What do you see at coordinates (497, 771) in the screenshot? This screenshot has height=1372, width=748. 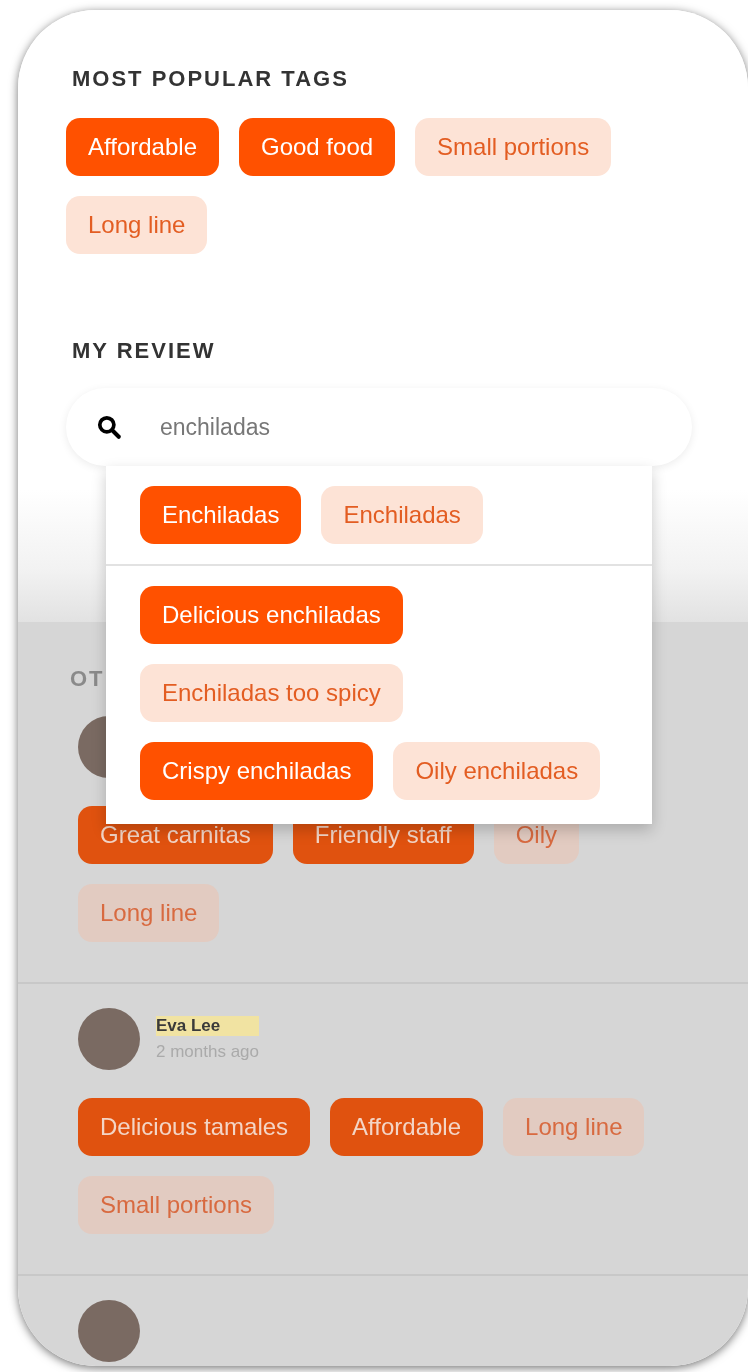 I see `suggestion-chip: Oily enchiladas` at bounding box center [497, 771].